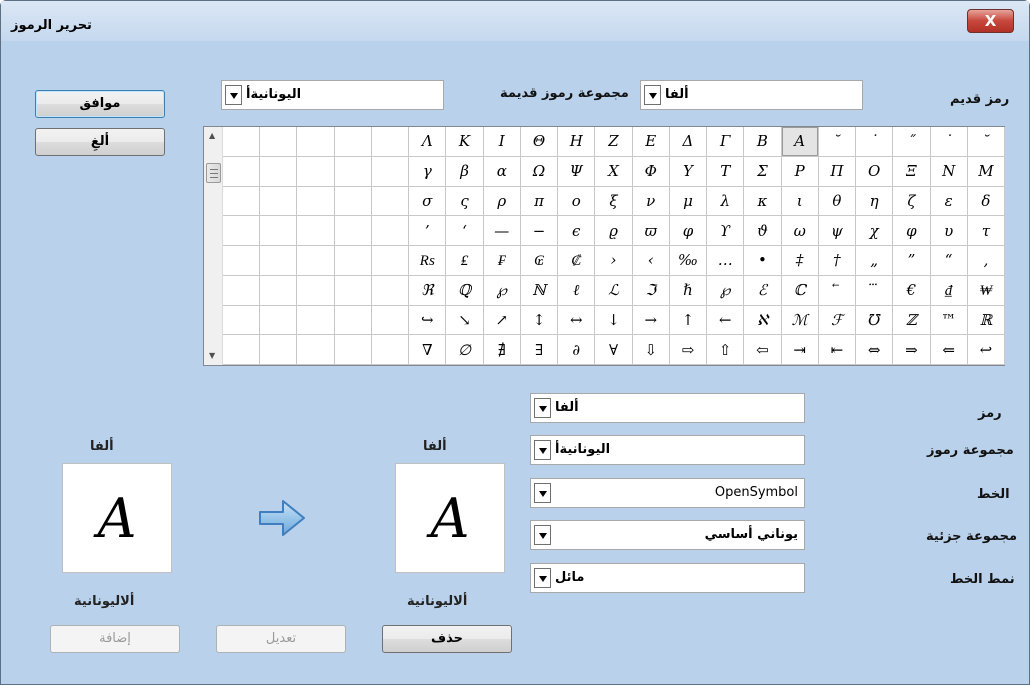 The width and height of the screenshot is (1030, 685). What do you see at coordinates (837, 290) in the screenshot?
I see `symbol-cell: ⃖` at bounding box center [837, 290].